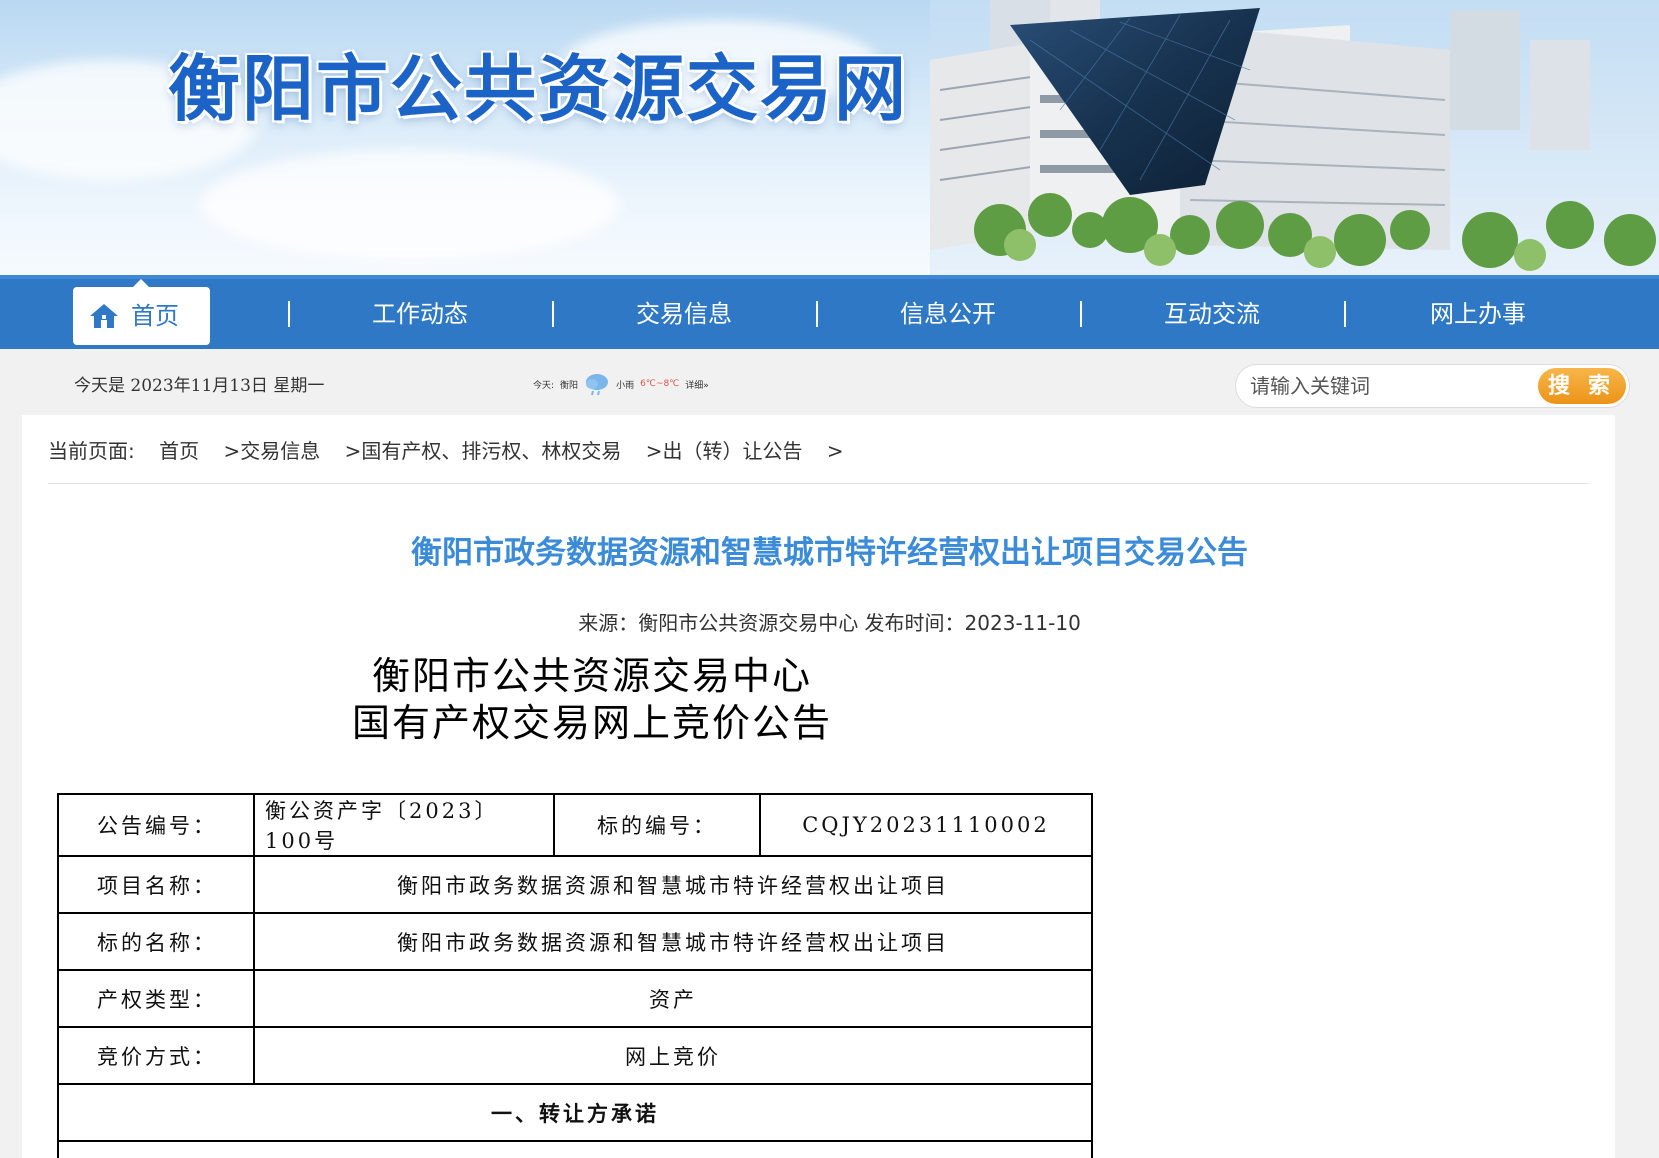  I want to click on table-row: 标的名称： 衡阳市政务数据资源和智慧城市特许经营权出让项目, so click(575, 941).